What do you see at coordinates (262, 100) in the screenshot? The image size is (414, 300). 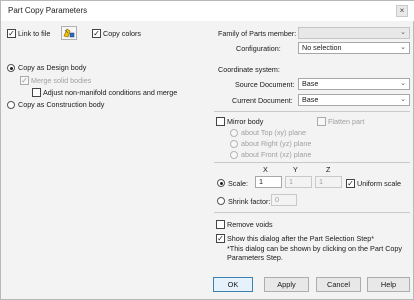 I see `current-document-label: Current Document:` at bounding box center [262, 100].